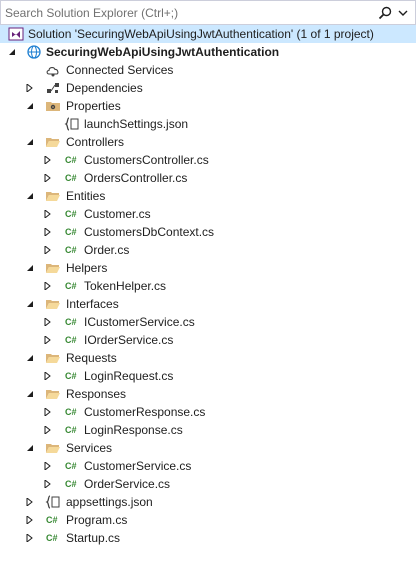 This screenshot has width=416, height=563. Describe the element at coordinates (146, 160) in the screenshot. I see `tree-label: CustomersController.cs` at that location.